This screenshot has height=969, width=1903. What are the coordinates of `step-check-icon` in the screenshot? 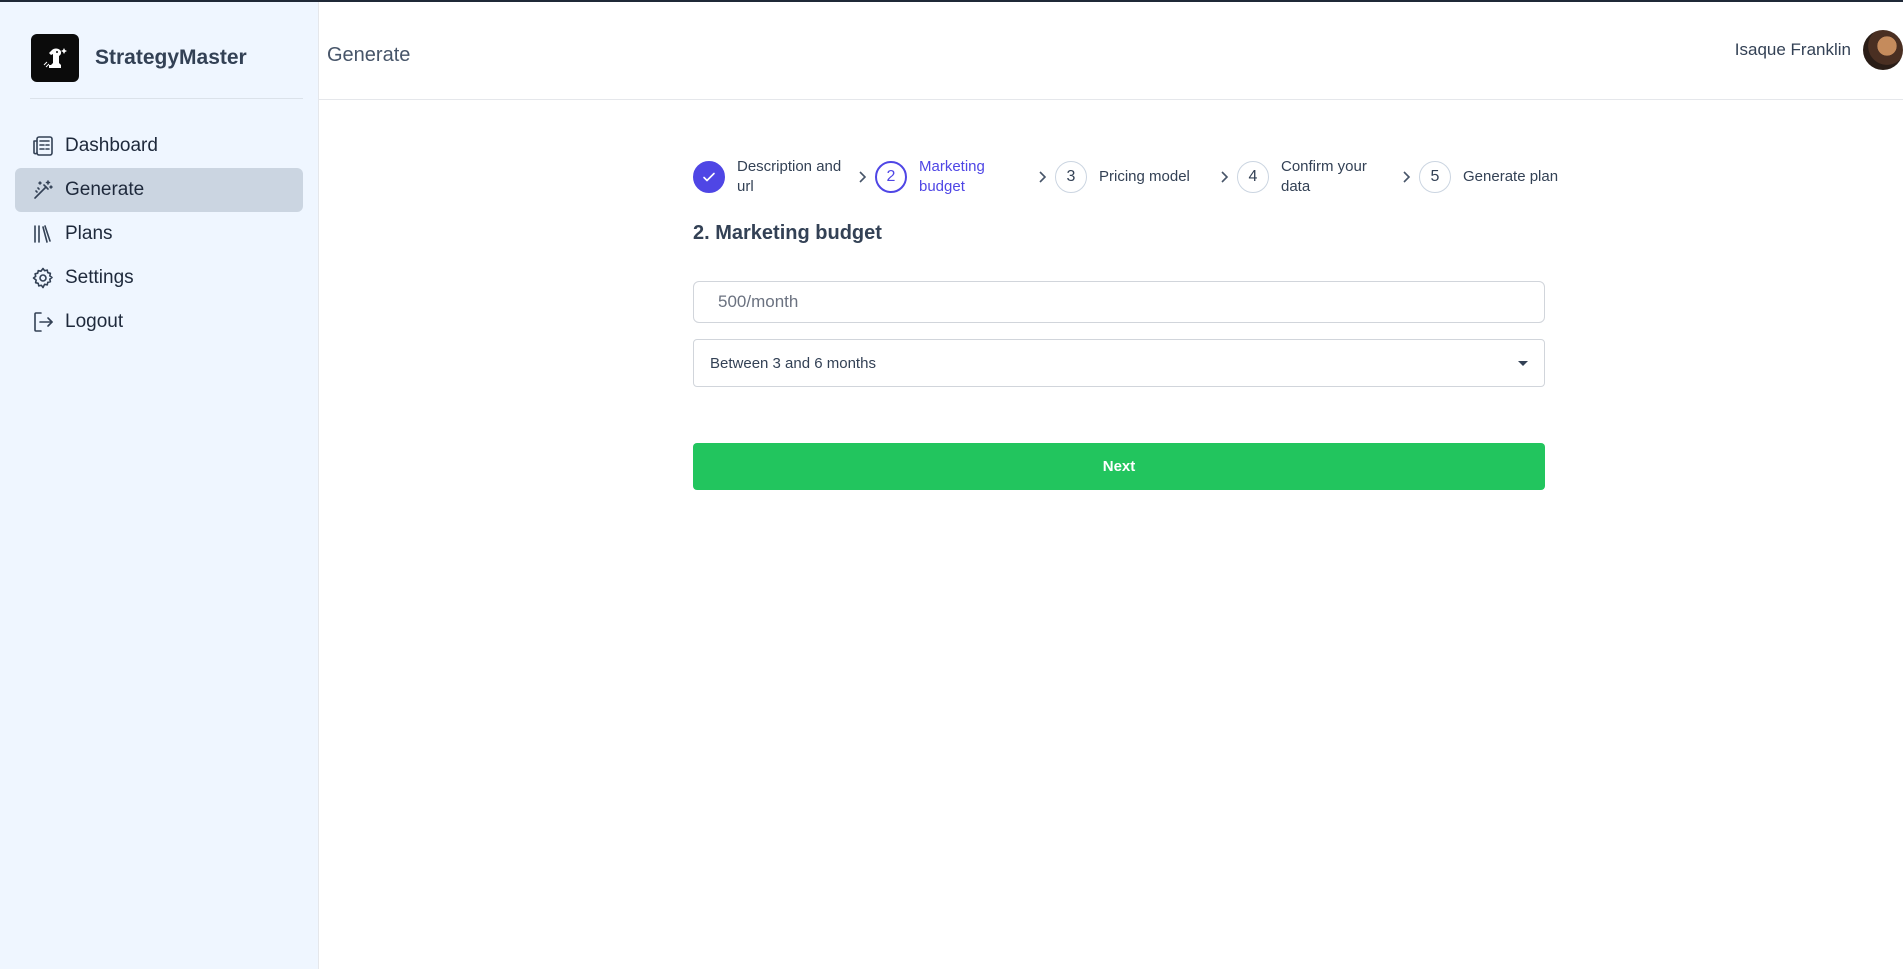 It's located at (709, 177).